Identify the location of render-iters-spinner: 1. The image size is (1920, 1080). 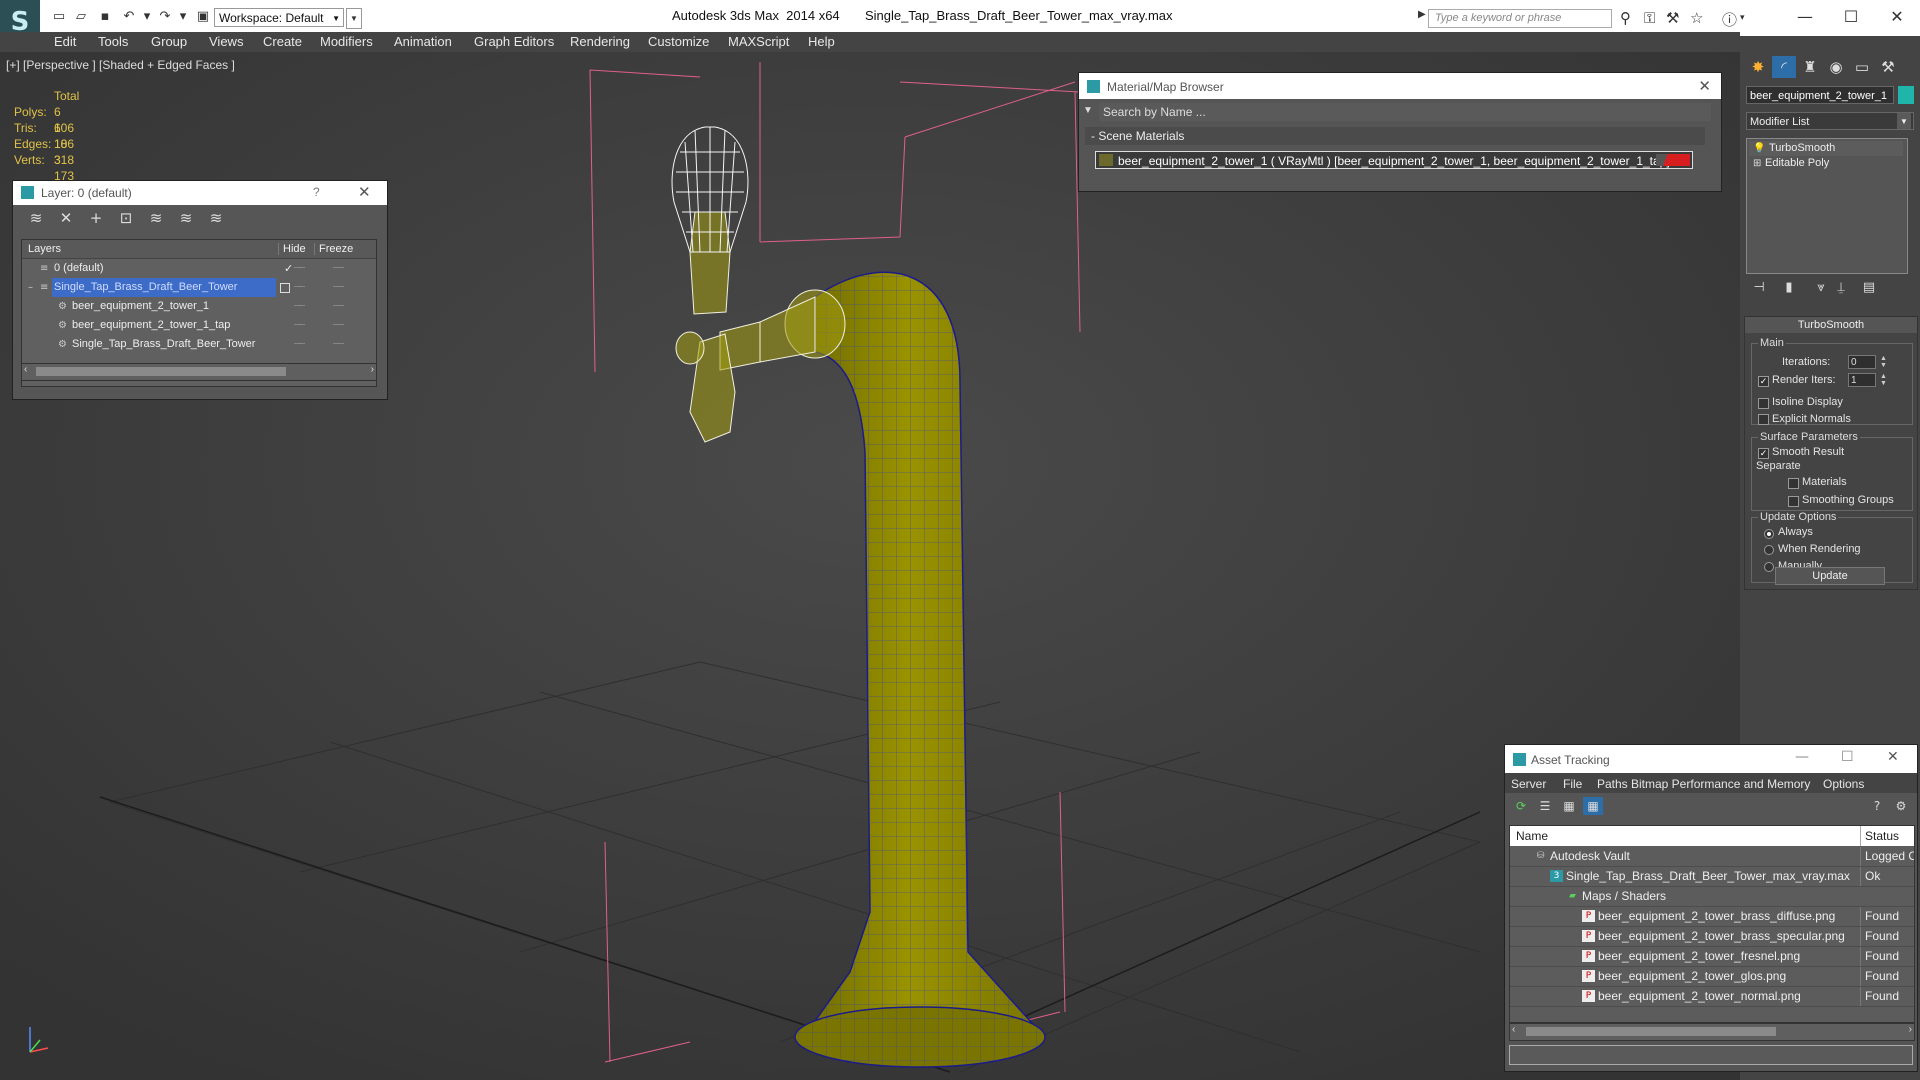
(1862, 380).